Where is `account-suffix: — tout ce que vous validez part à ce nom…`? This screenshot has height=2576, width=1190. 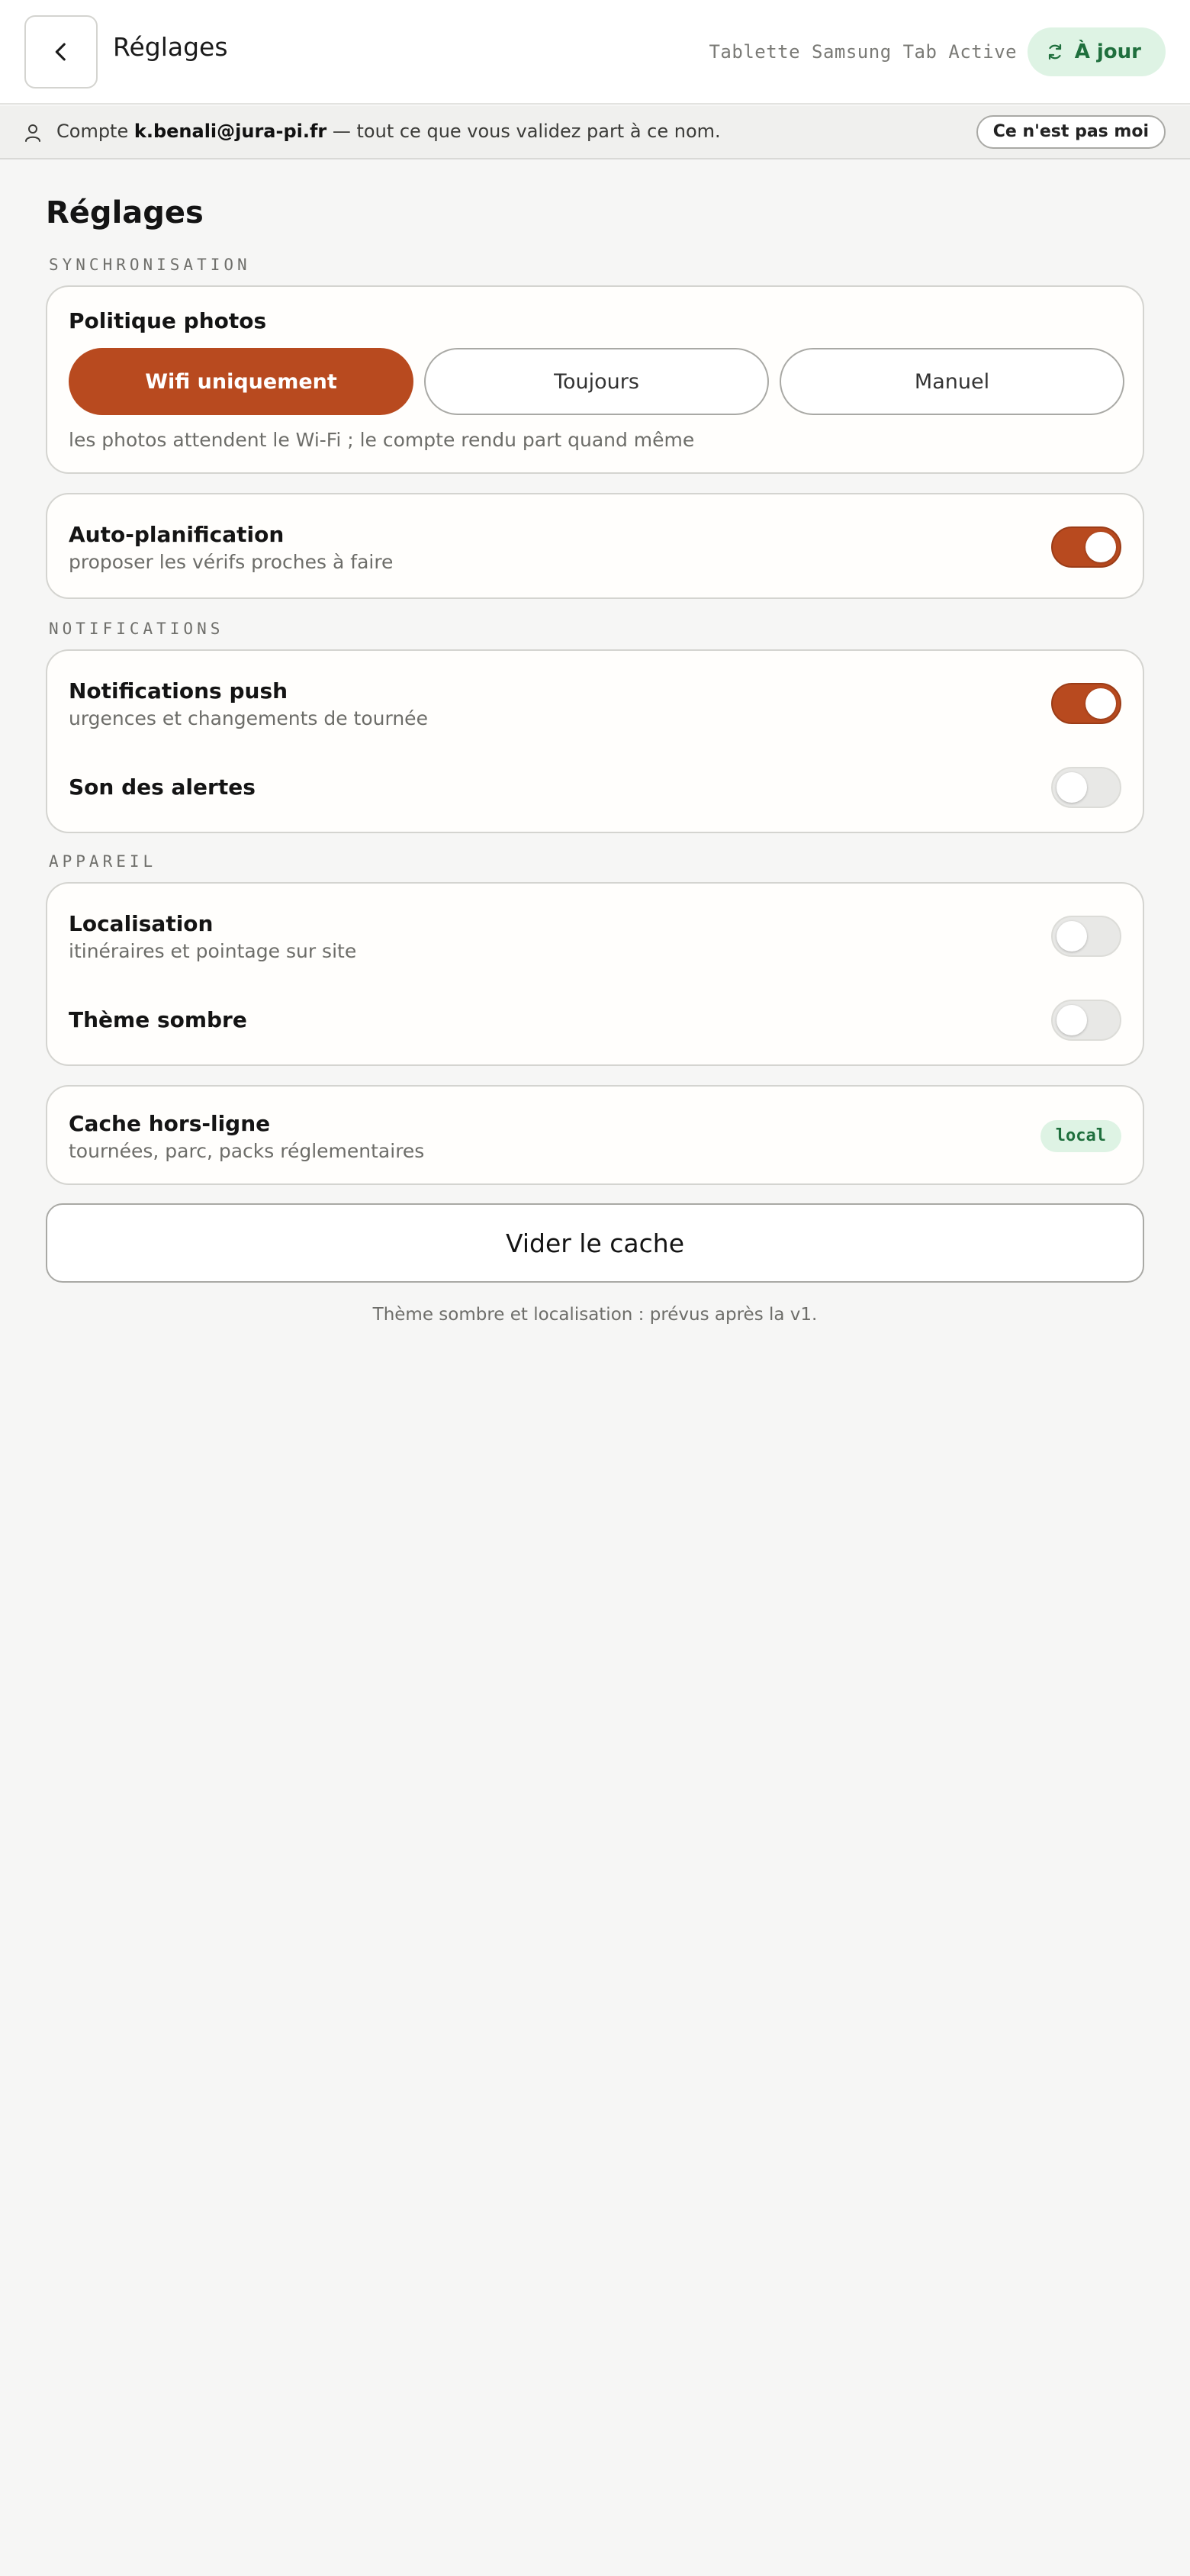
account-suffix: — tout ce que vous validez part à ce nom… is located at coordinates (526, 131).